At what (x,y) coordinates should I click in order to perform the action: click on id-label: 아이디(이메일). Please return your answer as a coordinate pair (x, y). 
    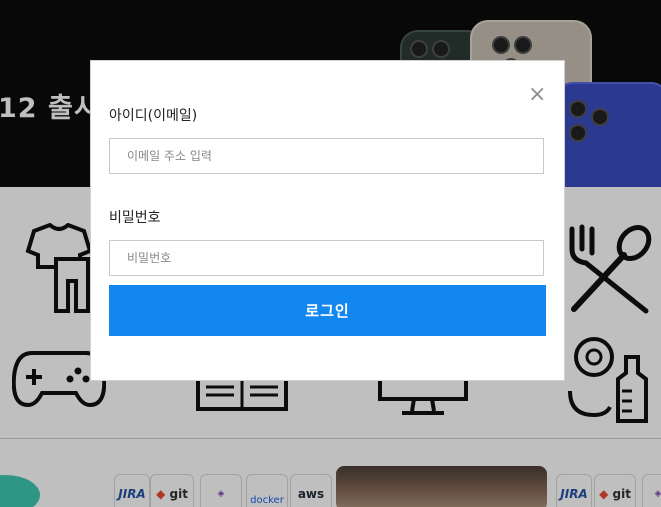
    Looking at the image, I should click on (153, 116).